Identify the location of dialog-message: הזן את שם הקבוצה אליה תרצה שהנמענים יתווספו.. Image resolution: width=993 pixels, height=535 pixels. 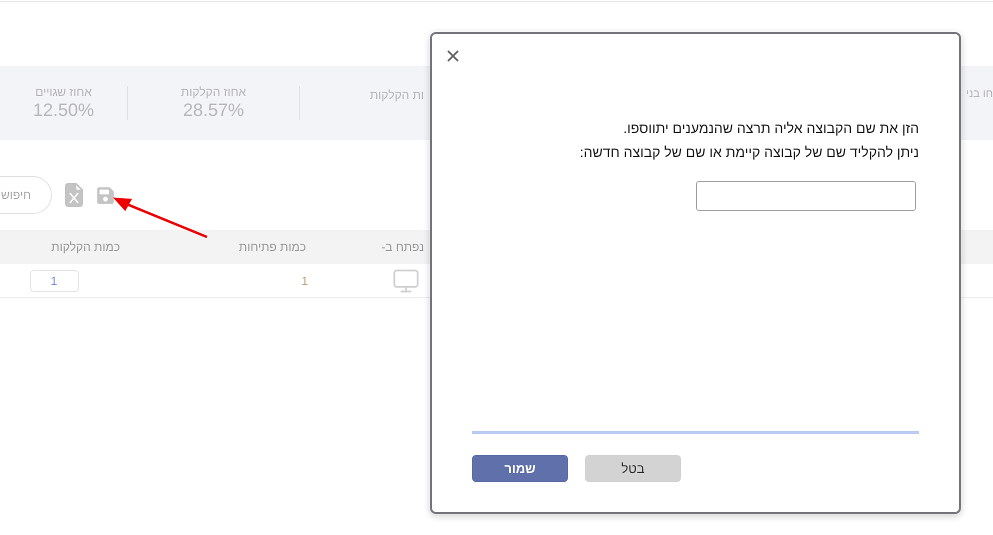
(771, 128).